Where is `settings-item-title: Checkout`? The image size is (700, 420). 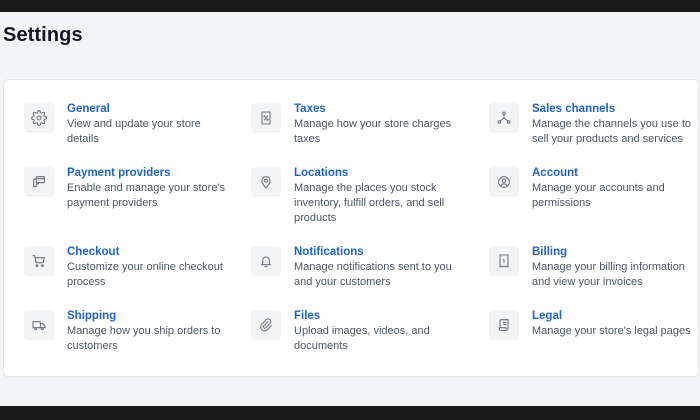 settings-item-title: Checkout is located at coordinates (149, 252).